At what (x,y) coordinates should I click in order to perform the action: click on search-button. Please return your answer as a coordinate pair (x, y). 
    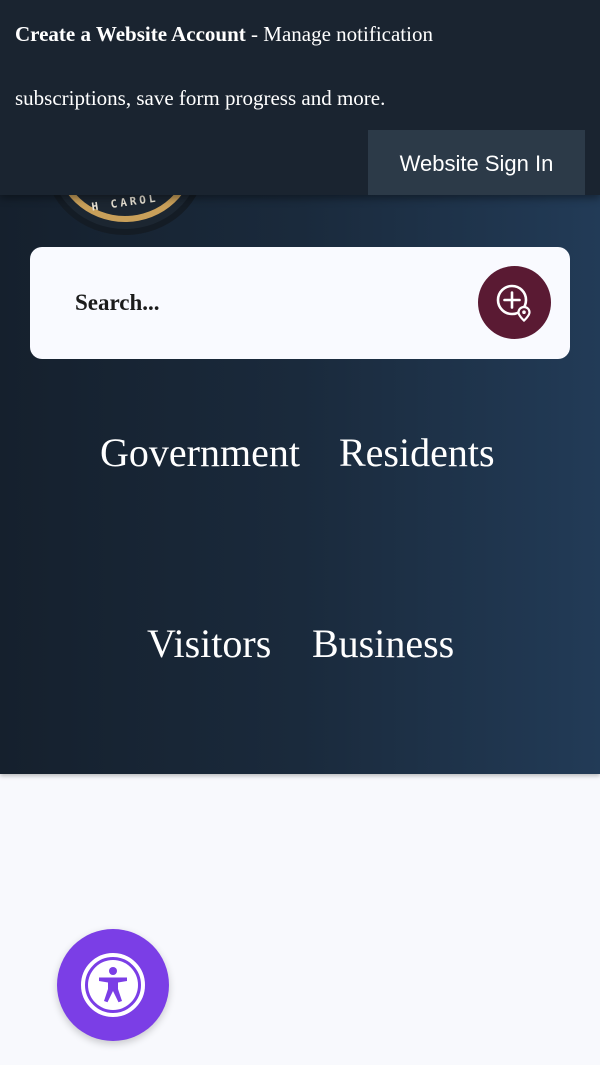
    Looking at the image, I should click on (514, 302).